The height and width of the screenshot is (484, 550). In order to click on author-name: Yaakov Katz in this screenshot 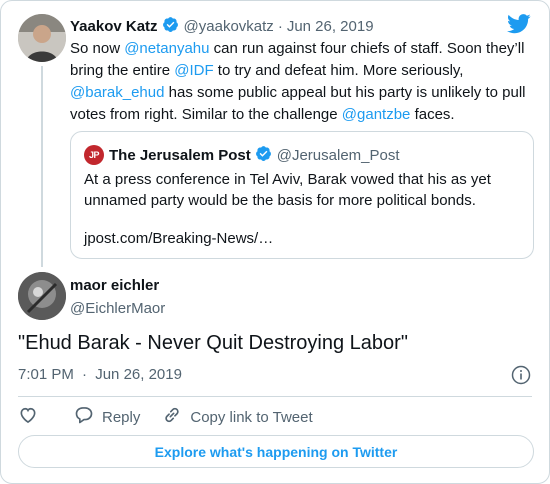, I will do `click(114, 26)`.